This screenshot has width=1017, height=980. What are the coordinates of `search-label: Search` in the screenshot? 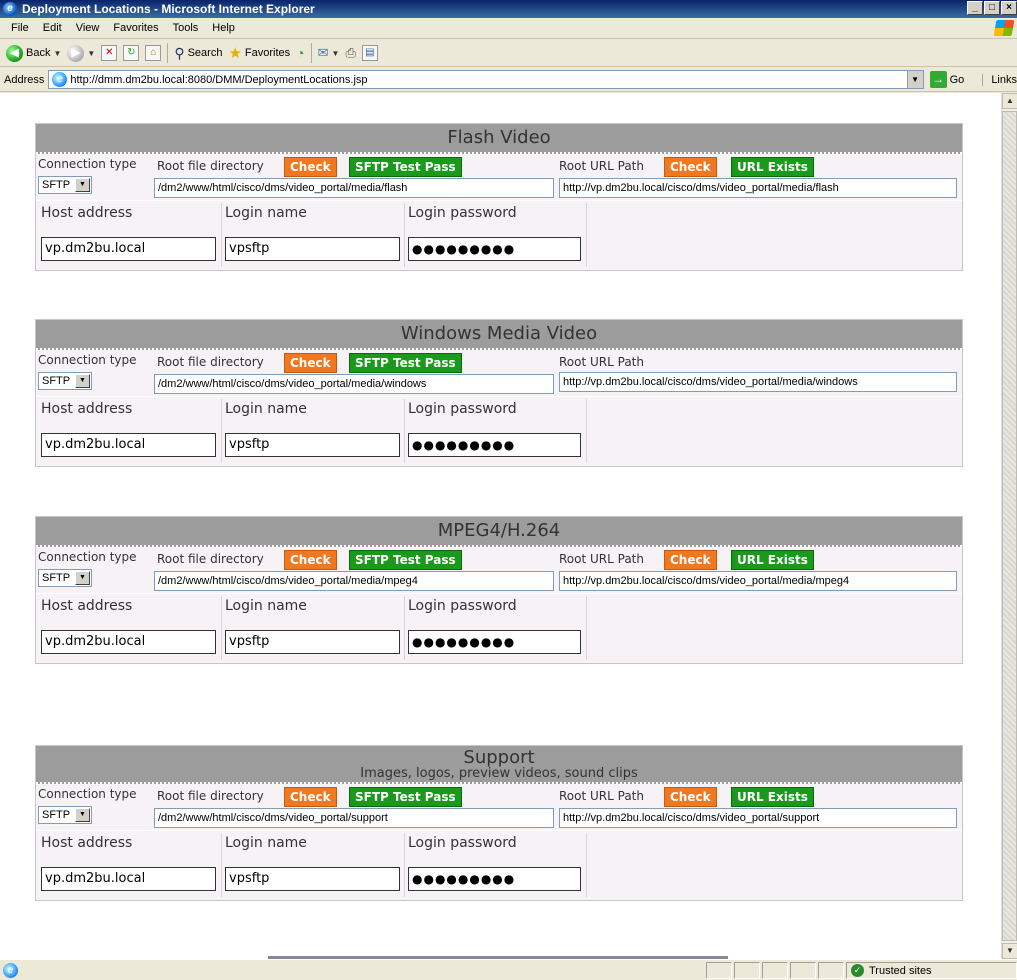 It's located at (205, 53).